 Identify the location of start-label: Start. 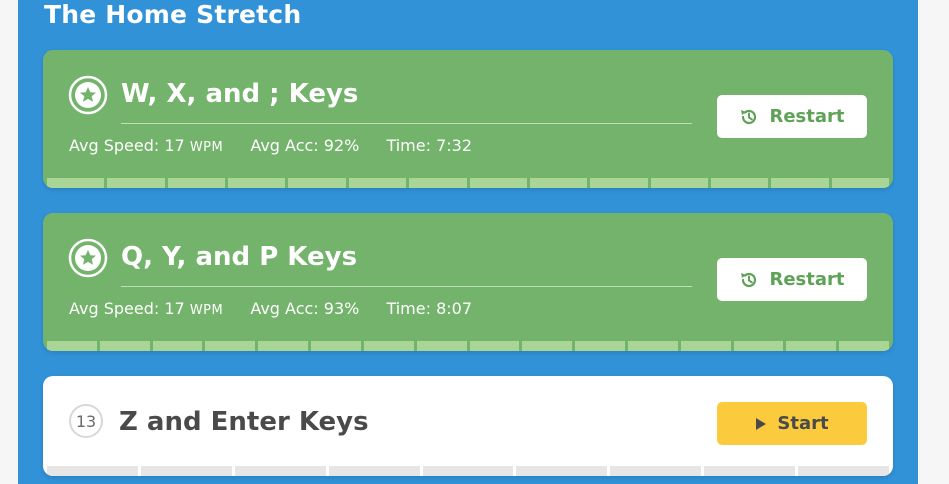
(803, 423).